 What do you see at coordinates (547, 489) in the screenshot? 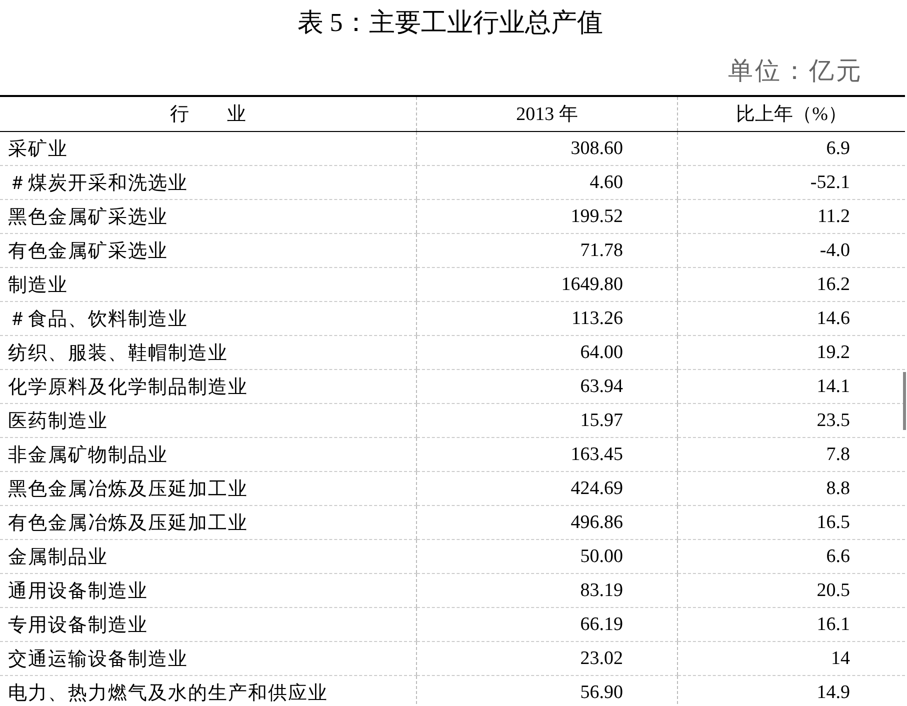
I see `table-cell: 424.69` at bounding box center [547, 489].